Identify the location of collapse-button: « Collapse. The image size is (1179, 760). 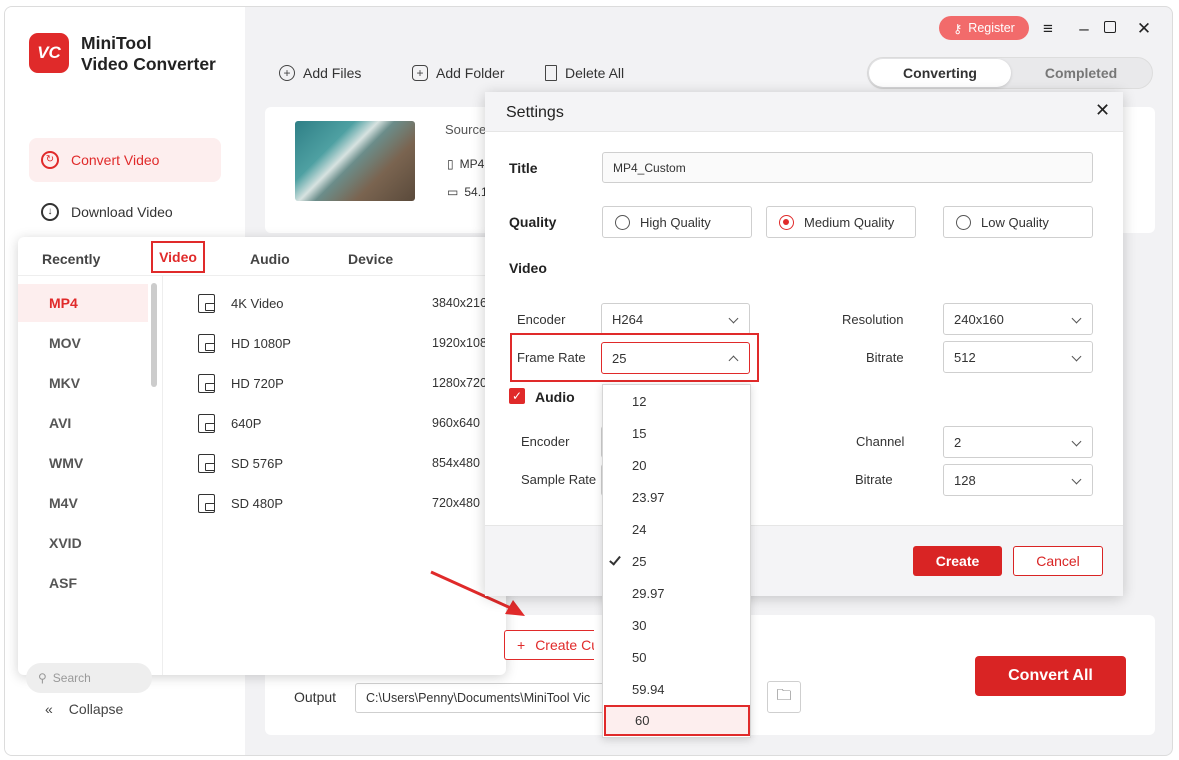
(84, 709).